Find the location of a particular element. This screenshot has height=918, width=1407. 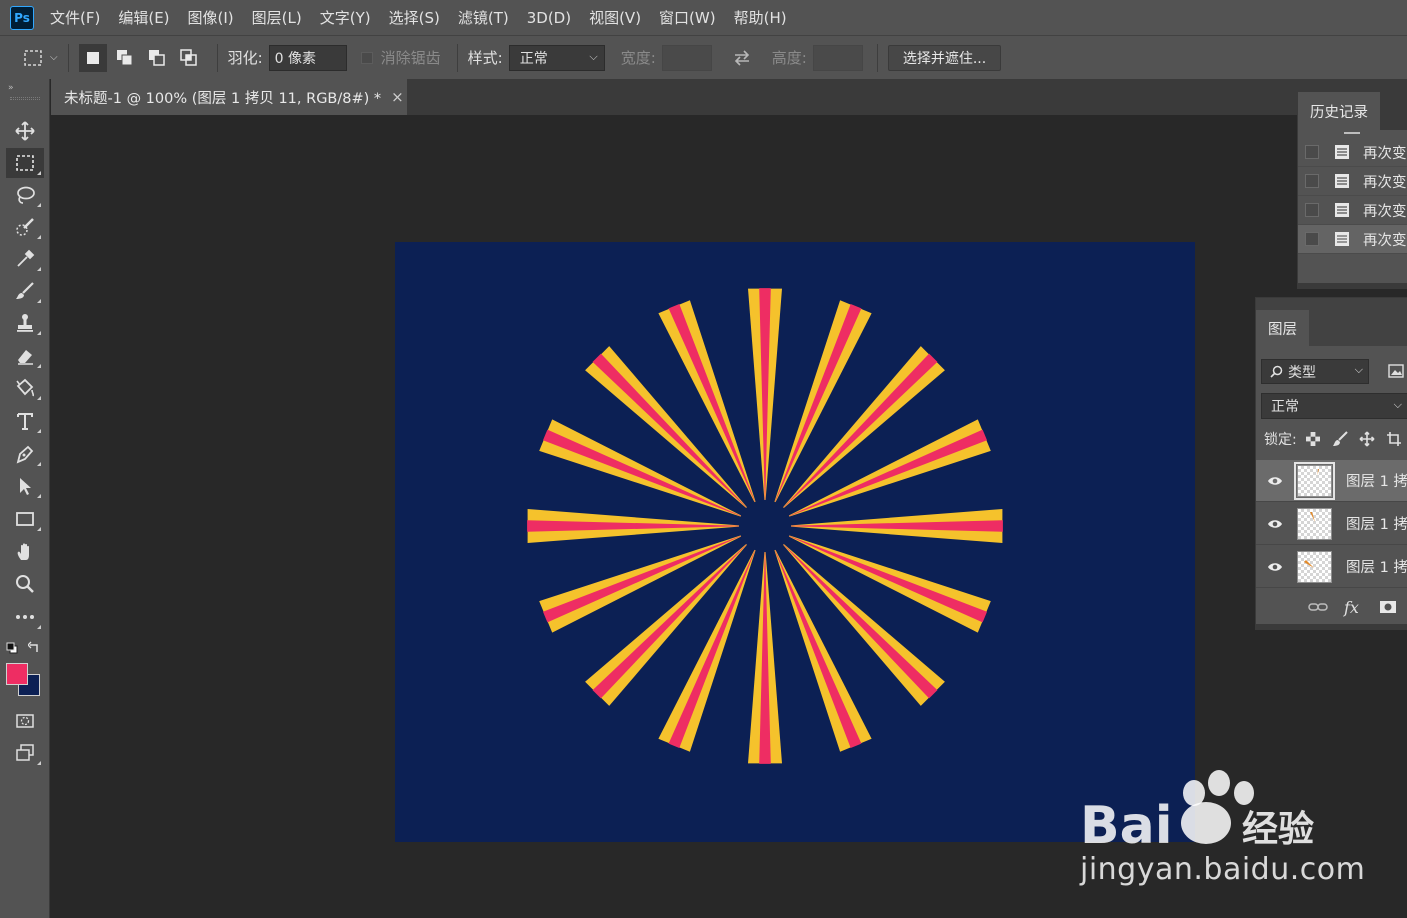

antialias-checkbox is located at coordinates (366, 57).